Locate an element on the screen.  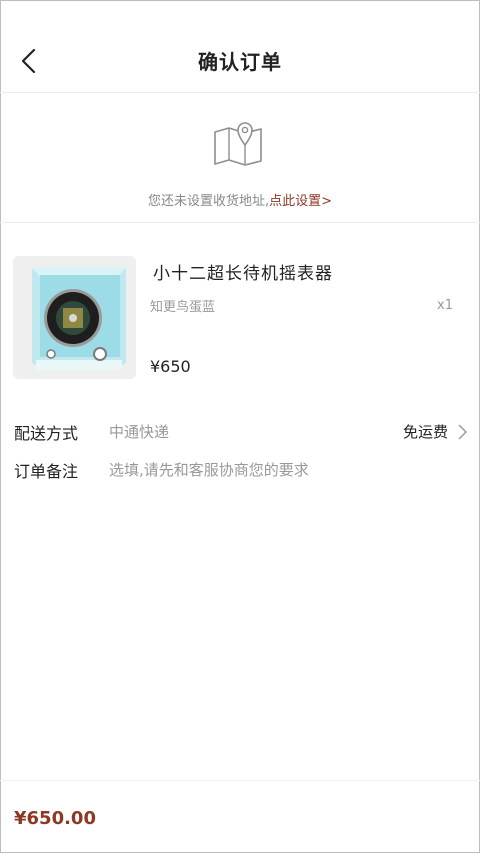
address-notice: 您还未设置收货地址,点此设置> is located at coordinates (240, 199).